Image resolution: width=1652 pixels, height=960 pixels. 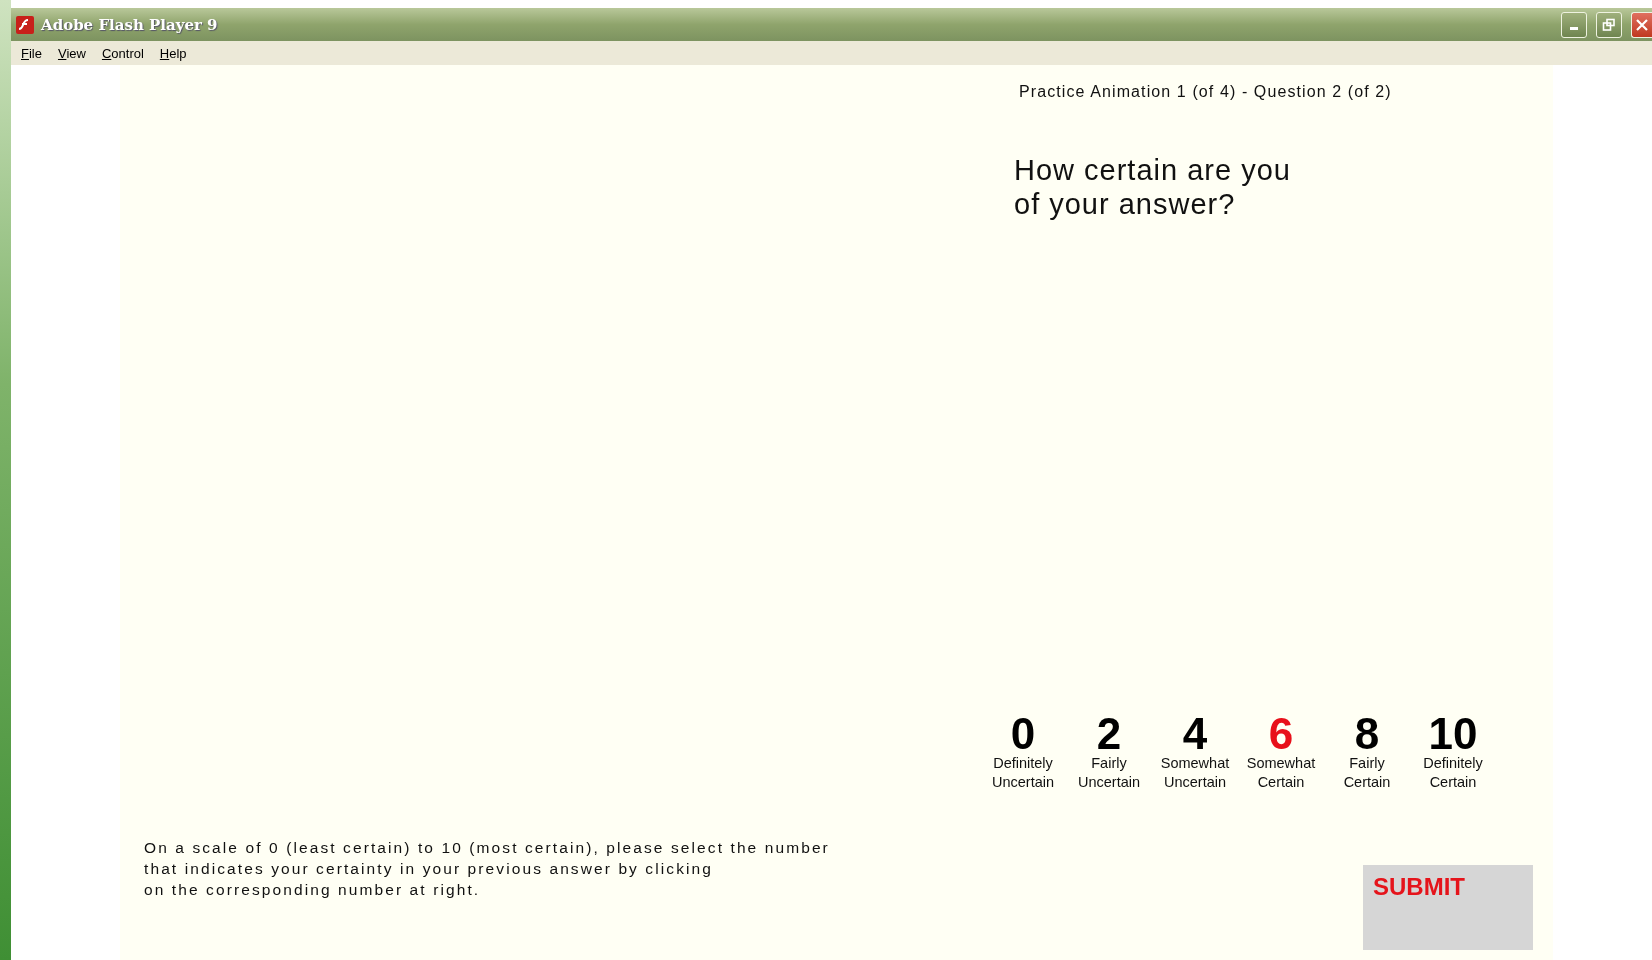 I want to click on minimize-icon, so click(x=1574, y=28).